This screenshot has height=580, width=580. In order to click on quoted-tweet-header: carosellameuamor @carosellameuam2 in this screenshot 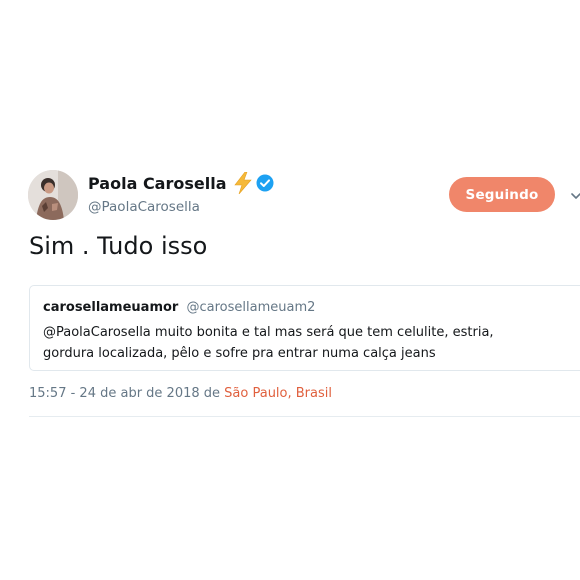, I will do `click(179, 307)`.